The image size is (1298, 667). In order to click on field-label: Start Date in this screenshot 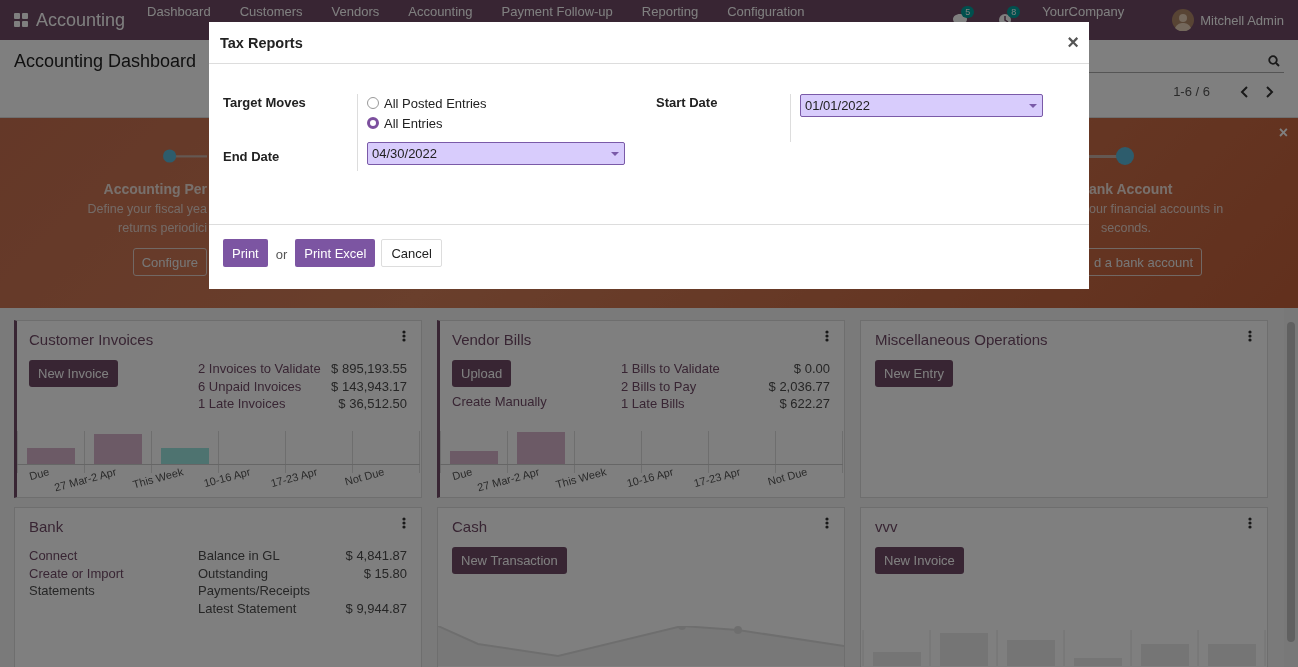, I will do `click(687, 103)`.